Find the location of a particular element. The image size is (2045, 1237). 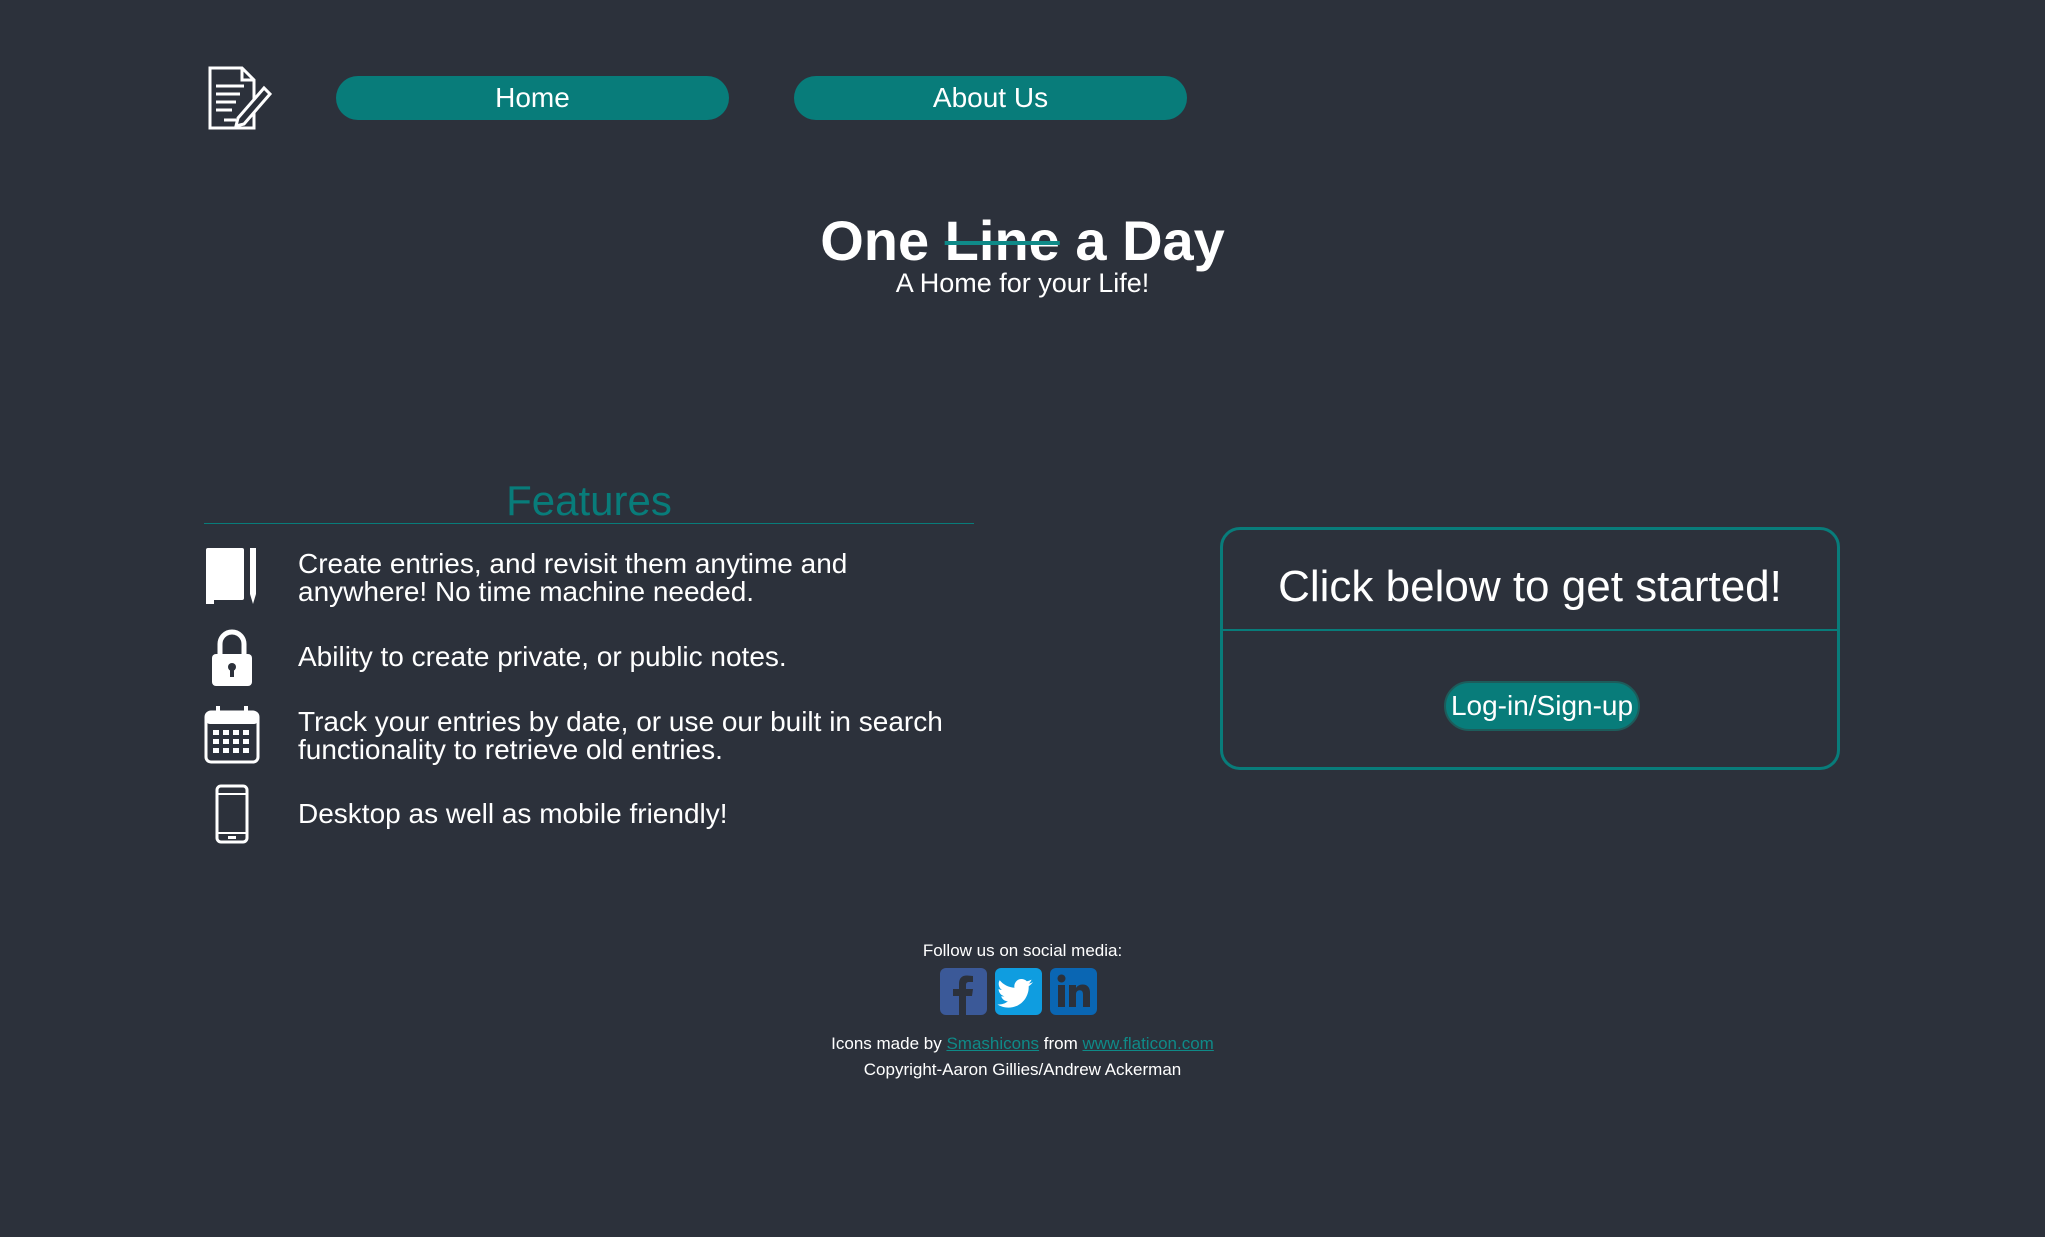

title-word-one: One is located at coordinates (875, 240).